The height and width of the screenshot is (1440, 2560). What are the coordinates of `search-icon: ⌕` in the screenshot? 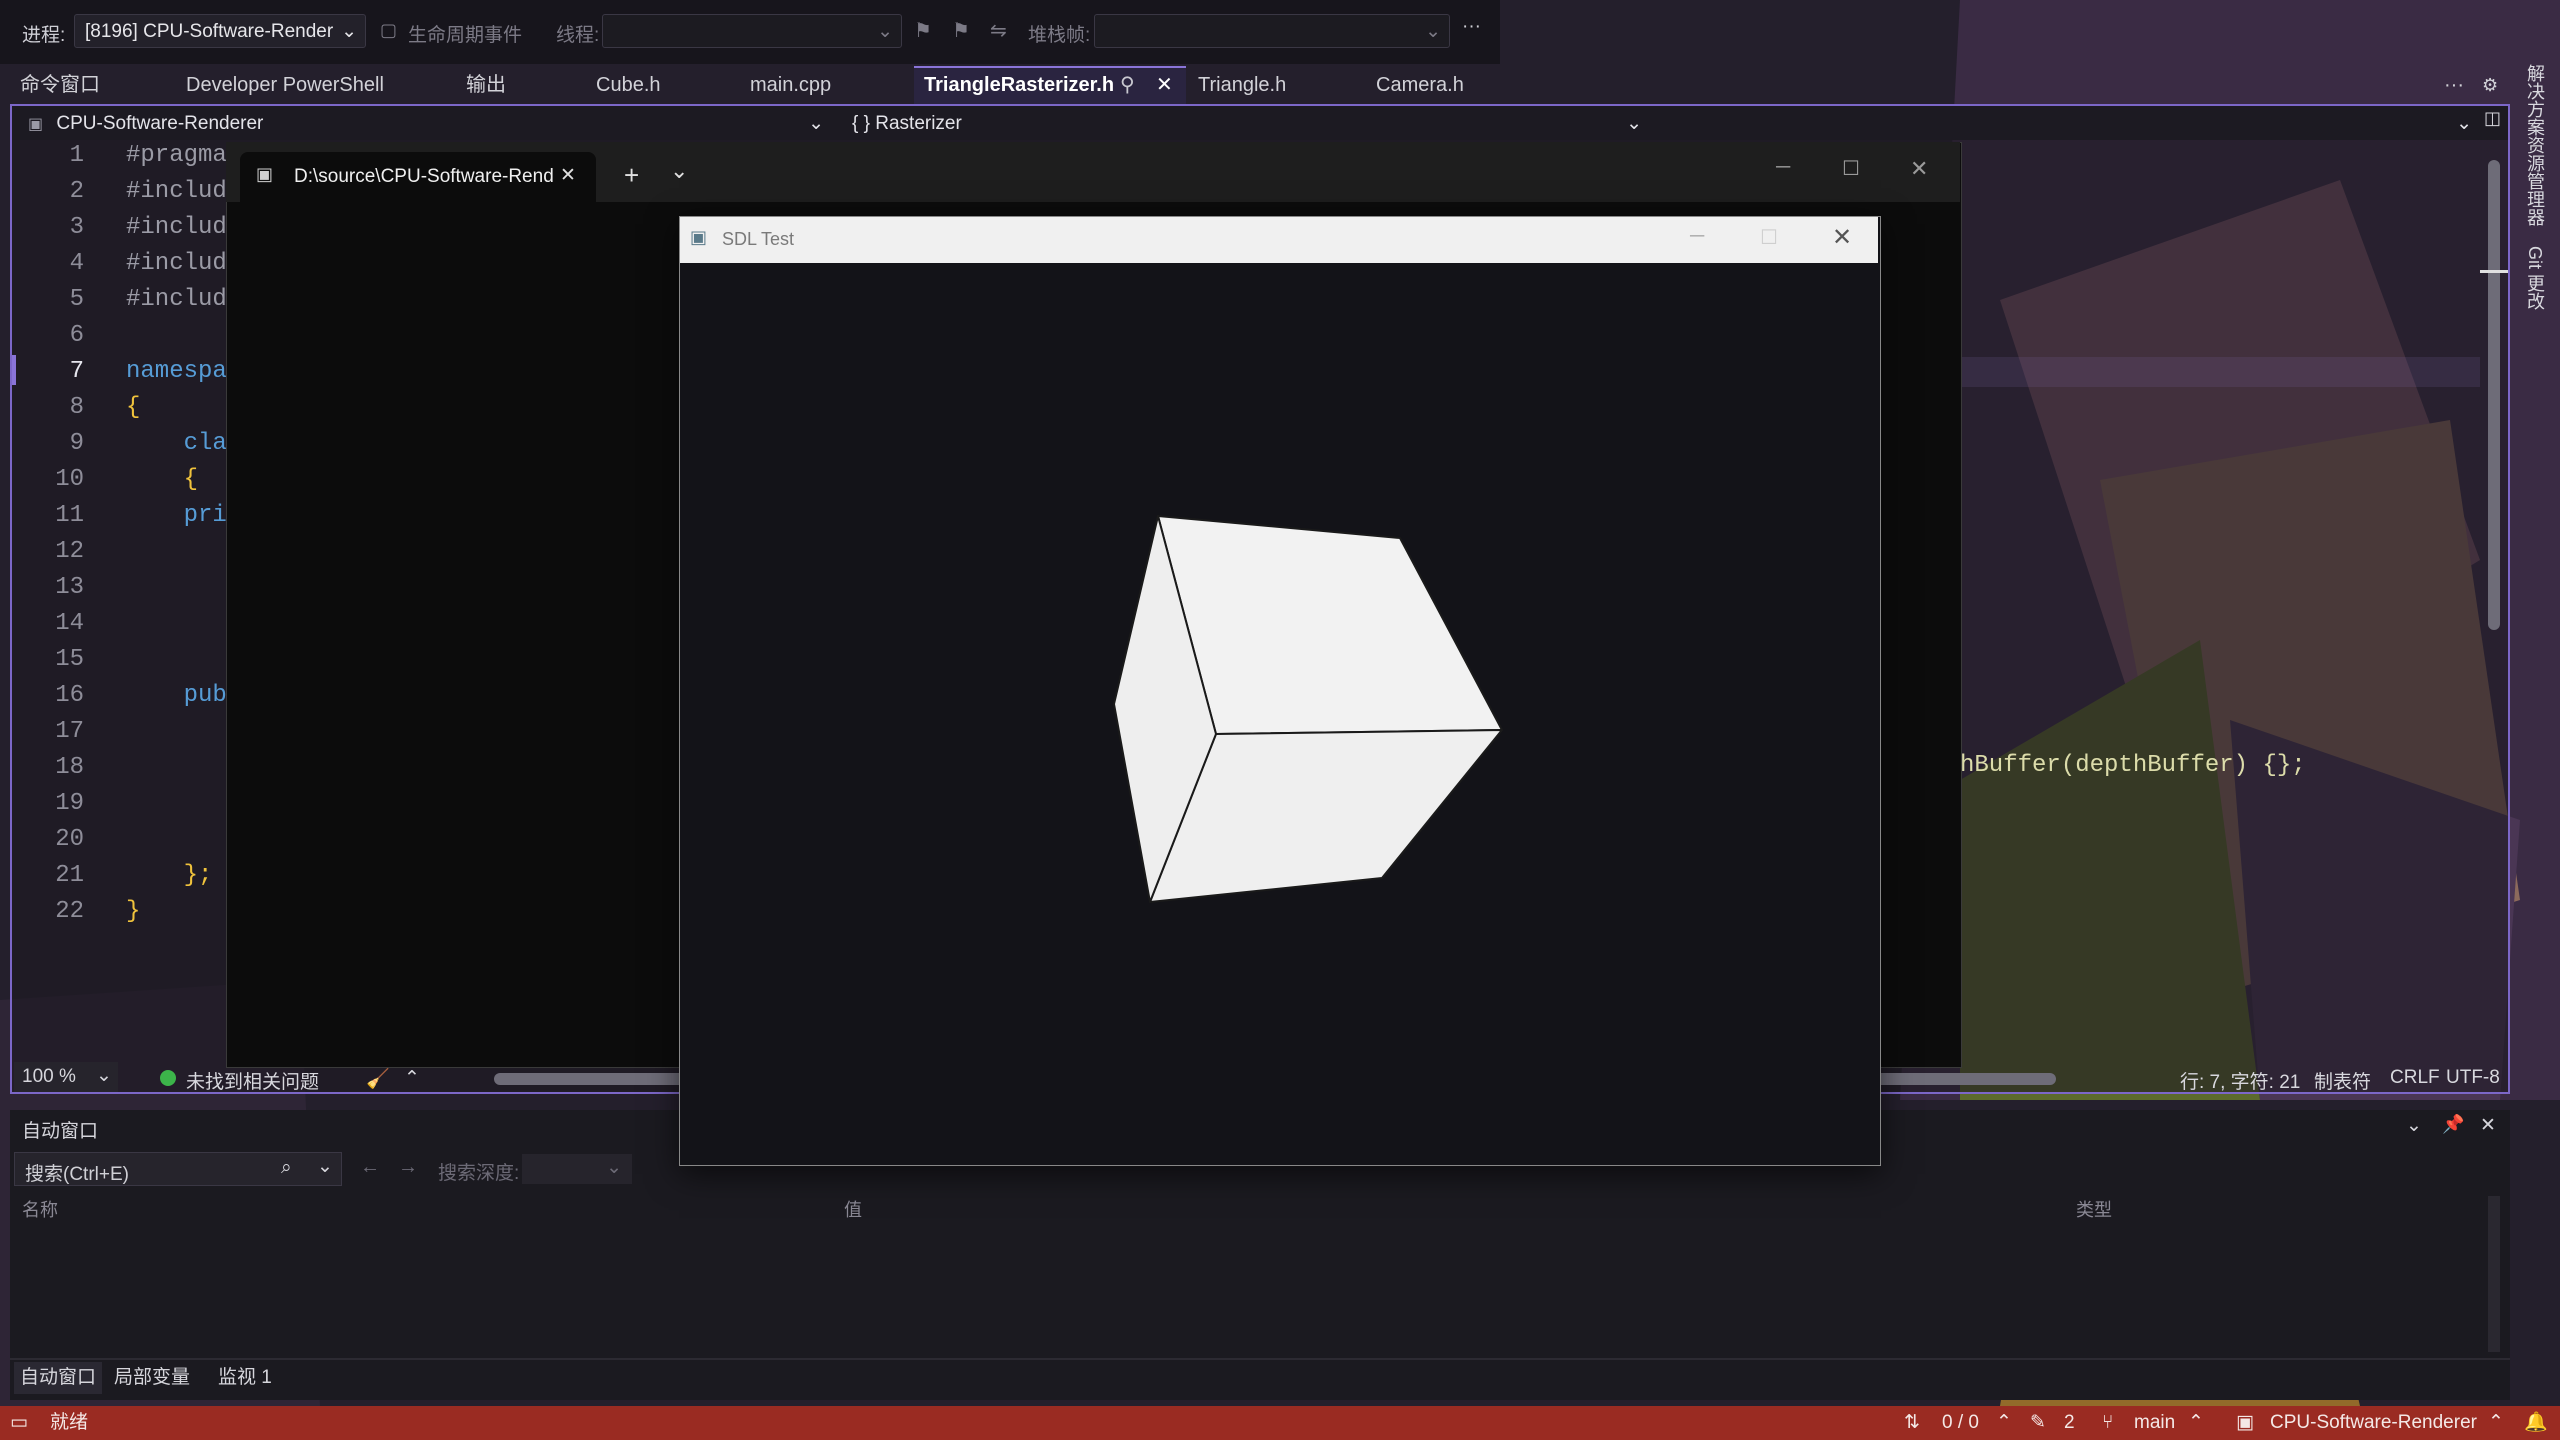 It's located at (286, 1168).